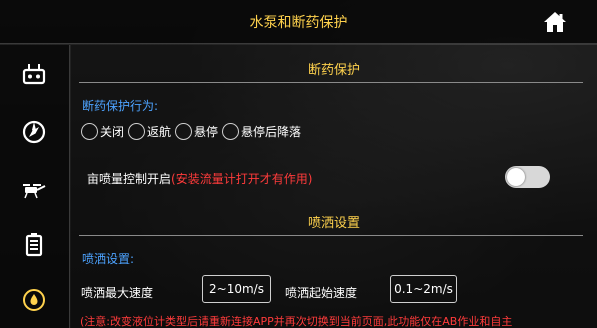 This screenshot has width=597, height=328. What do you see at coordinates (321, 293) in the screenshot?
I see `start-speed-label: 喷洒起始速度` at bounding box center [321, 293].